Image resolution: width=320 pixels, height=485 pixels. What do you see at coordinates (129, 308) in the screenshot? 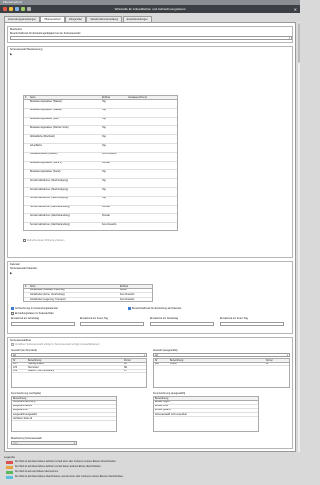
I see `bereitschaftszeit-kalender-checkbox` at bounding box center [129, 308].